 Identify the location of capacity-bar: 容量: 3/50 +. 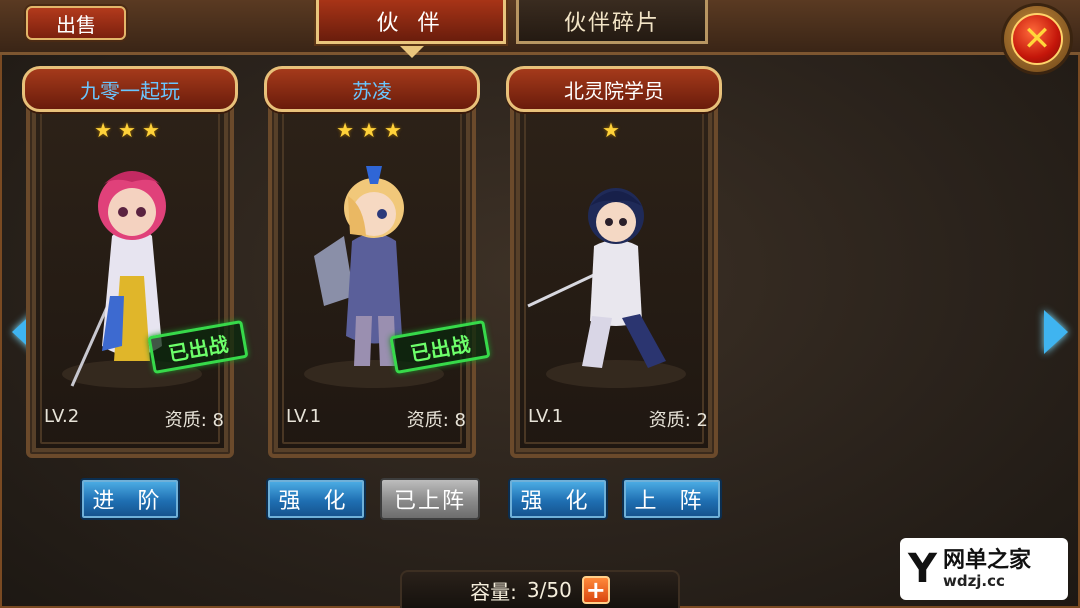
(540, 589).